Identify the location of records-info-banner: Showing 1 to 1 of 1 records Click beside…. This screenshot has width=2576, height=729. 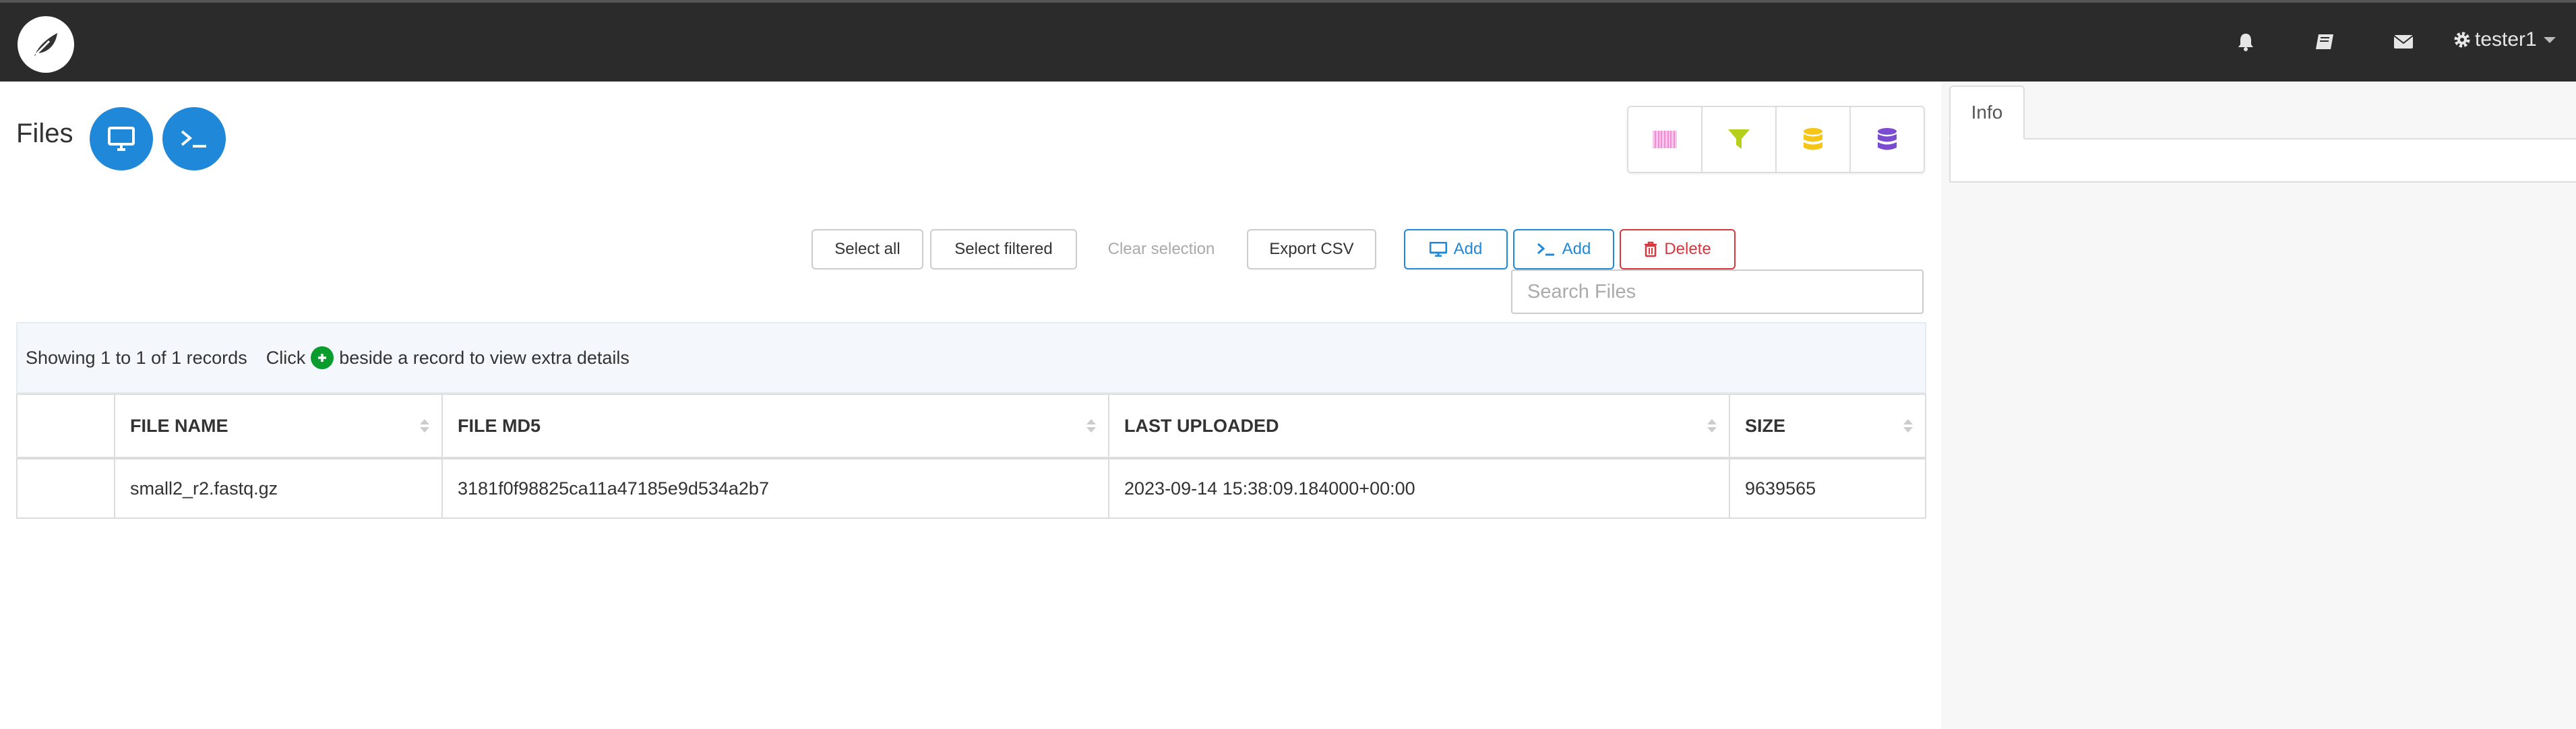
(971, 357).